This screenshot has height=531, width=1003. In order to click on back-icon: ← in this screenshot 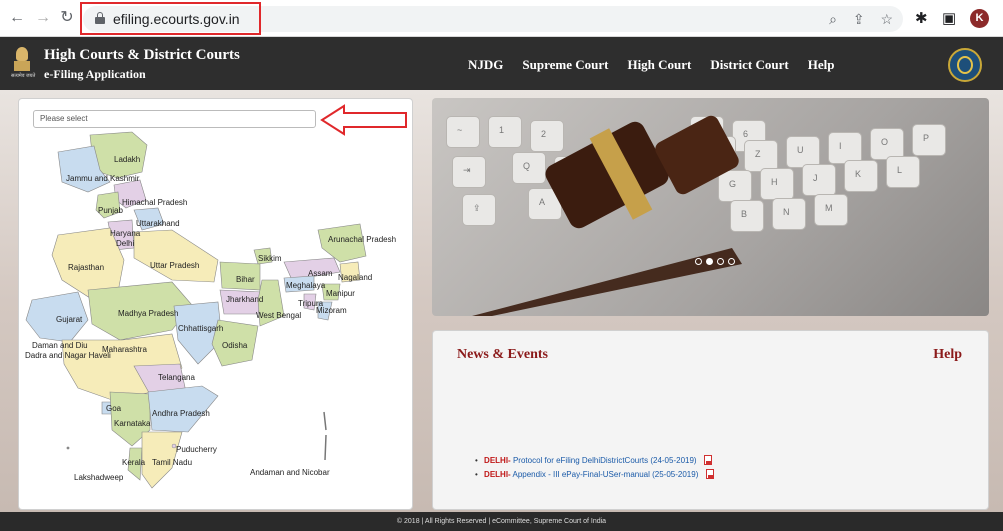, I will do `click(17, 18)`.